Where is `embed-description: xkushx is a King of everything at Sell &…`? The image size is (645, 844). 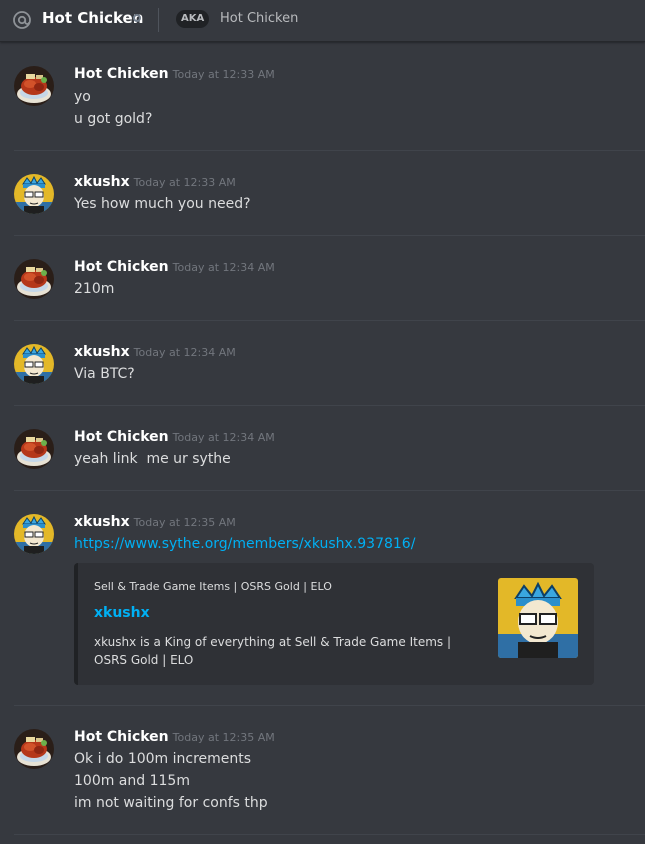 embed-description: xkushx is a King of everything at Sell &… is located at coordinates (272, 651).